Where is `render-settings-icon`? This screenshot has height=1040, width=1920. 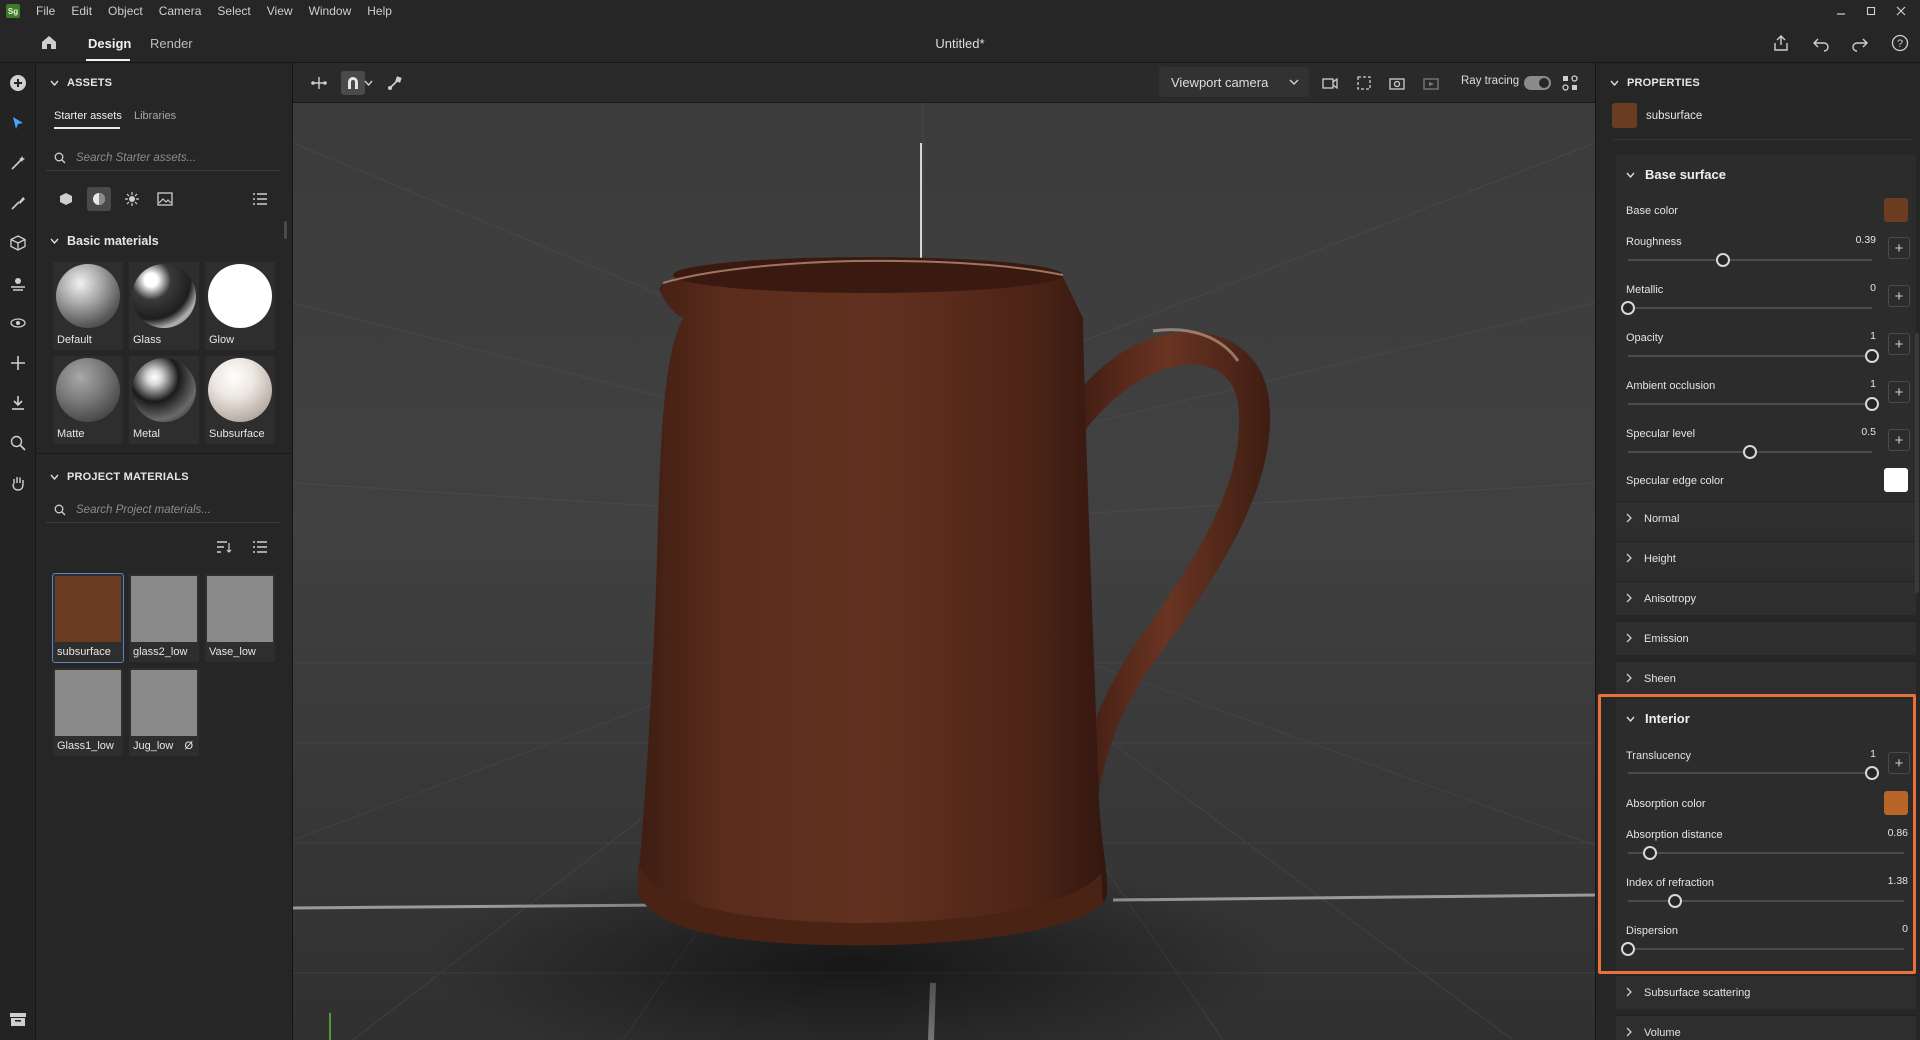
render-settings-icon is located at coordinates (1570, 83).